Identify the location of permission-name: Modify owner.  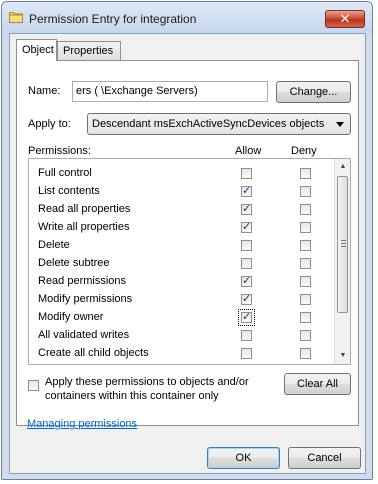
(71, 317).